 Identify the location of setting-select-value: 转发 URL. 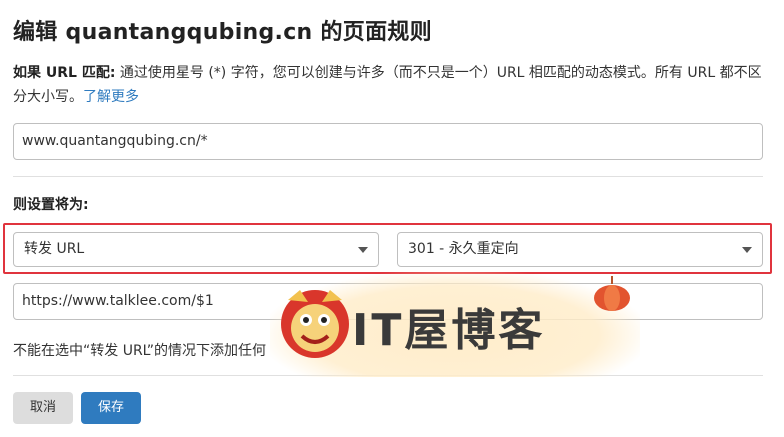
(54, 249).